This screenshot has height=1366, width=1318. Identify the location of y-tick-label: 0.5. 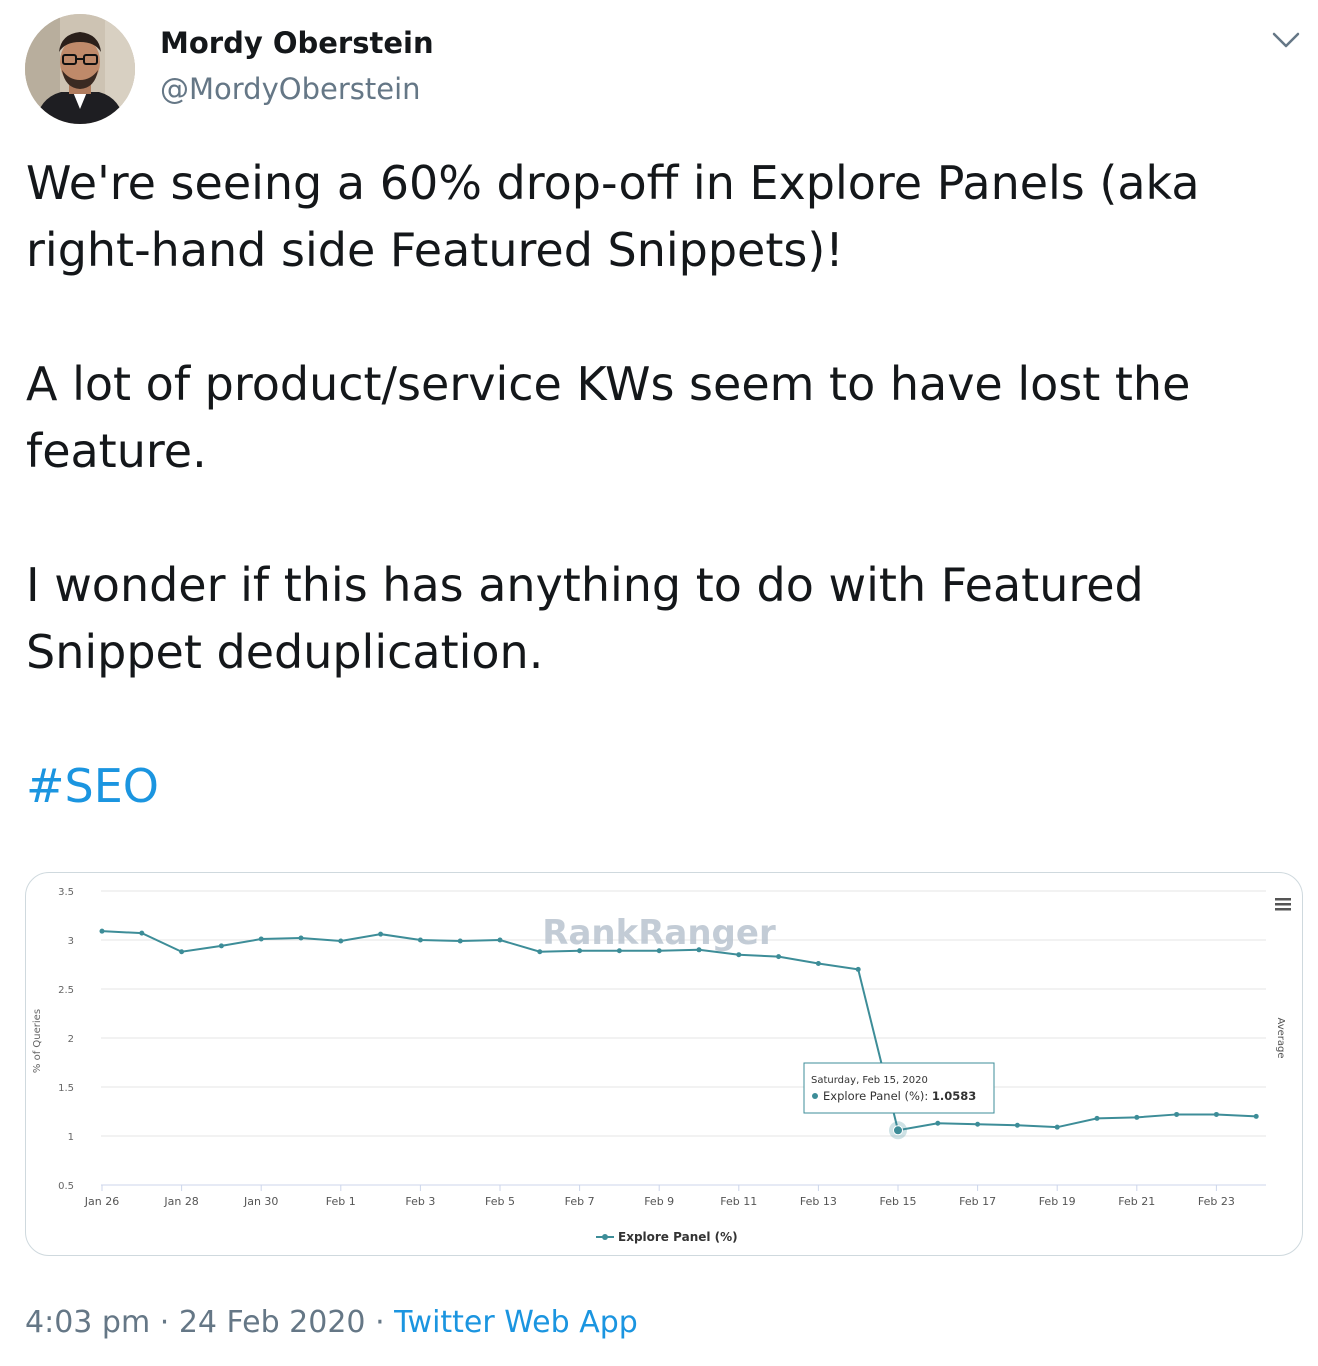
(66, 1186).